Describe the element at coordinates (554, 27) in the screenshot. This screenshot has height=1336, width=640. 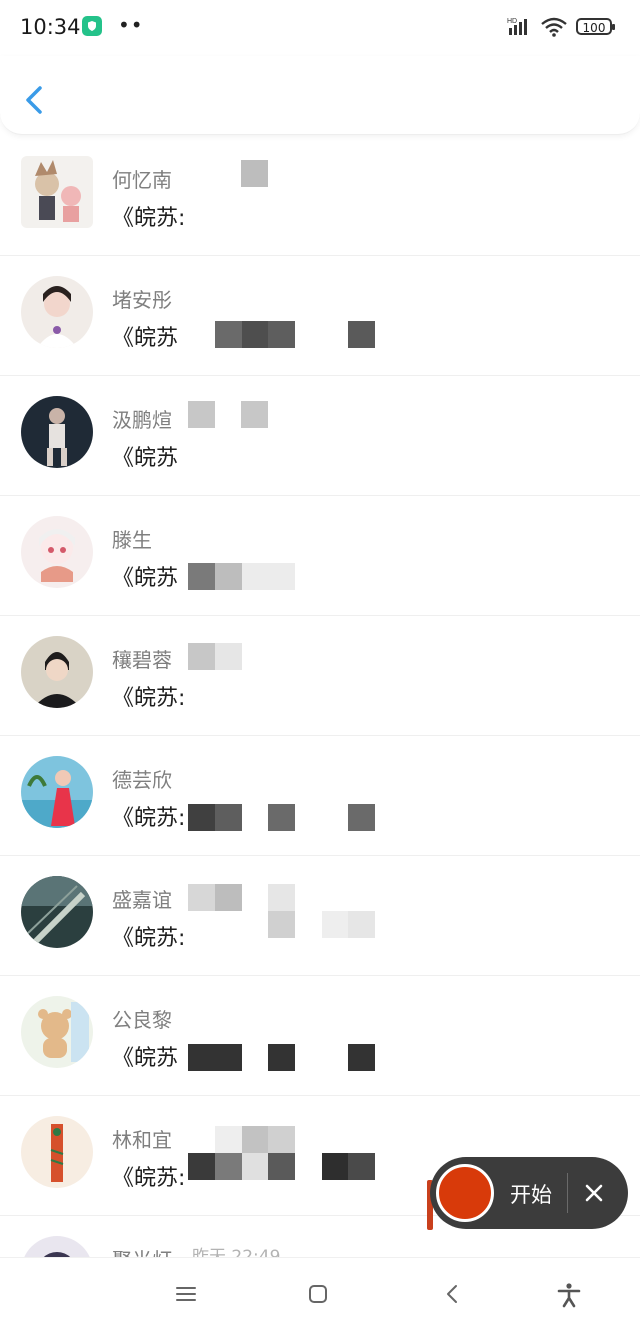
I see `wifi-icon` at that location.